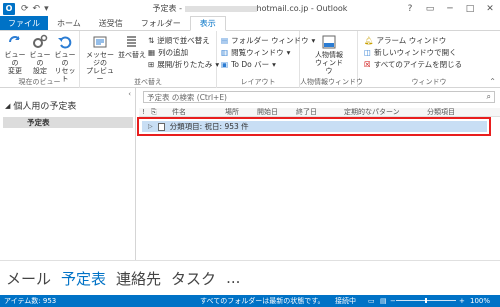 The image size is (500, 307). I want to click on maximize-button: □, so click(470, 8).